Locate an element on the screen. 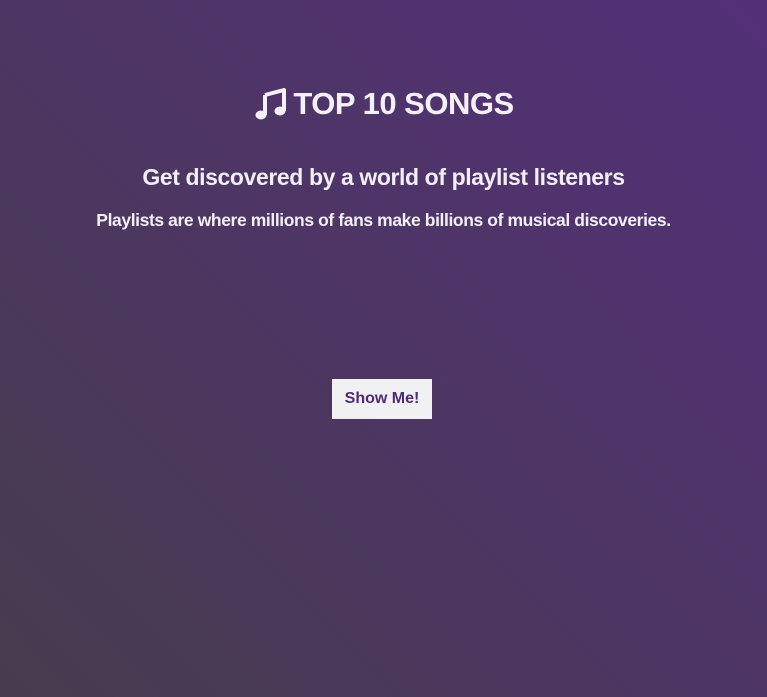 This screenshot has height=697, width=767. brand-logo: TOP 10 SONGS is located at coordinates (383, 104).